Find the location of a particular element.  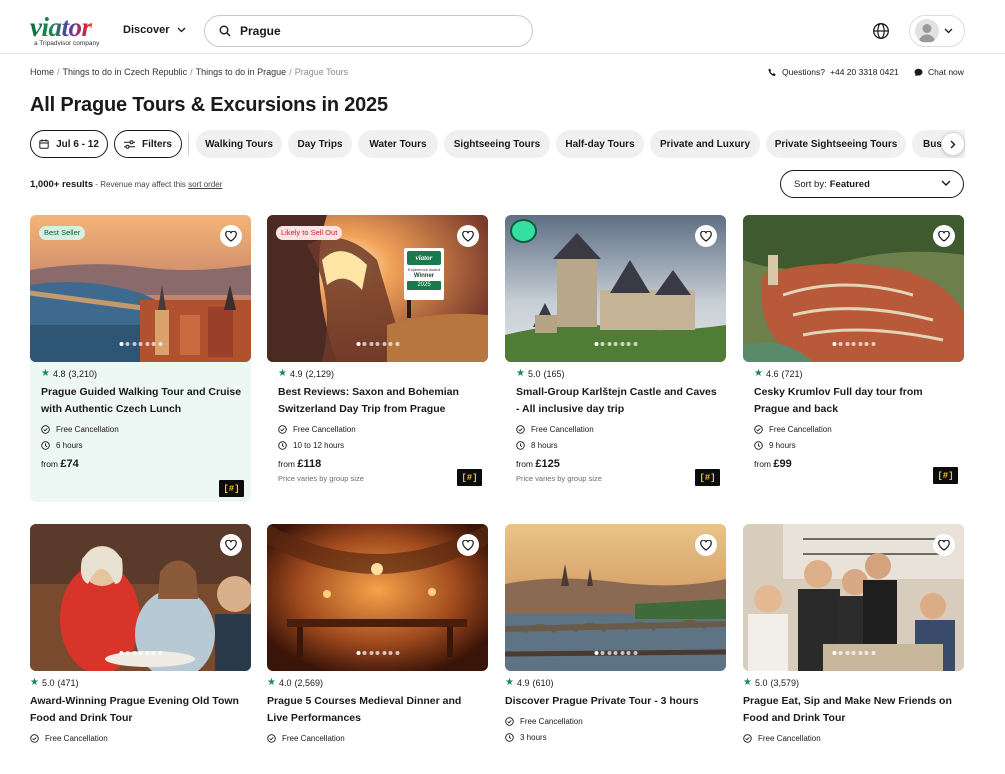

breadcrumb-current: Prague Tours is located at coordinates (321, 72).